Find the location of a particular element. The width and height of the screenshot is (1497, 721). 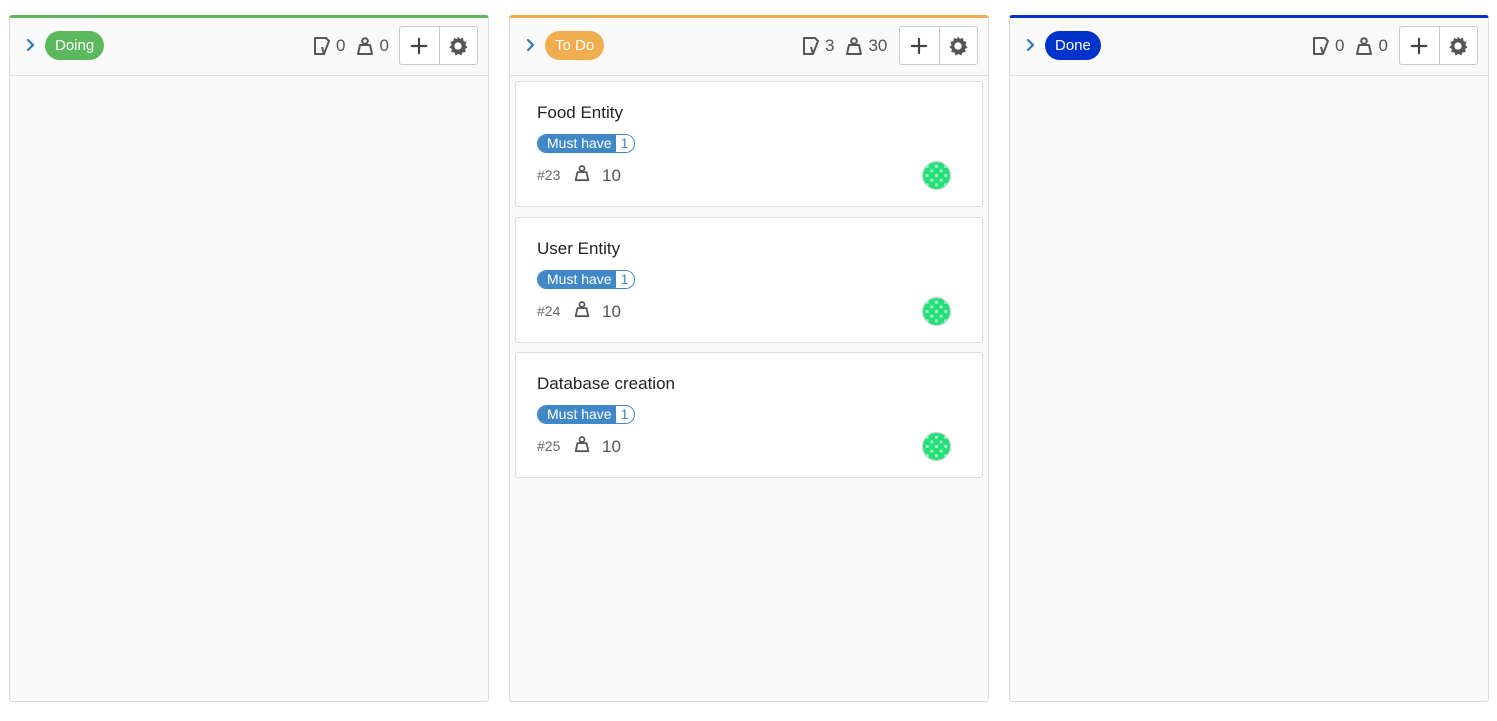

column-label: Done is located at coordinates (1073, 45).